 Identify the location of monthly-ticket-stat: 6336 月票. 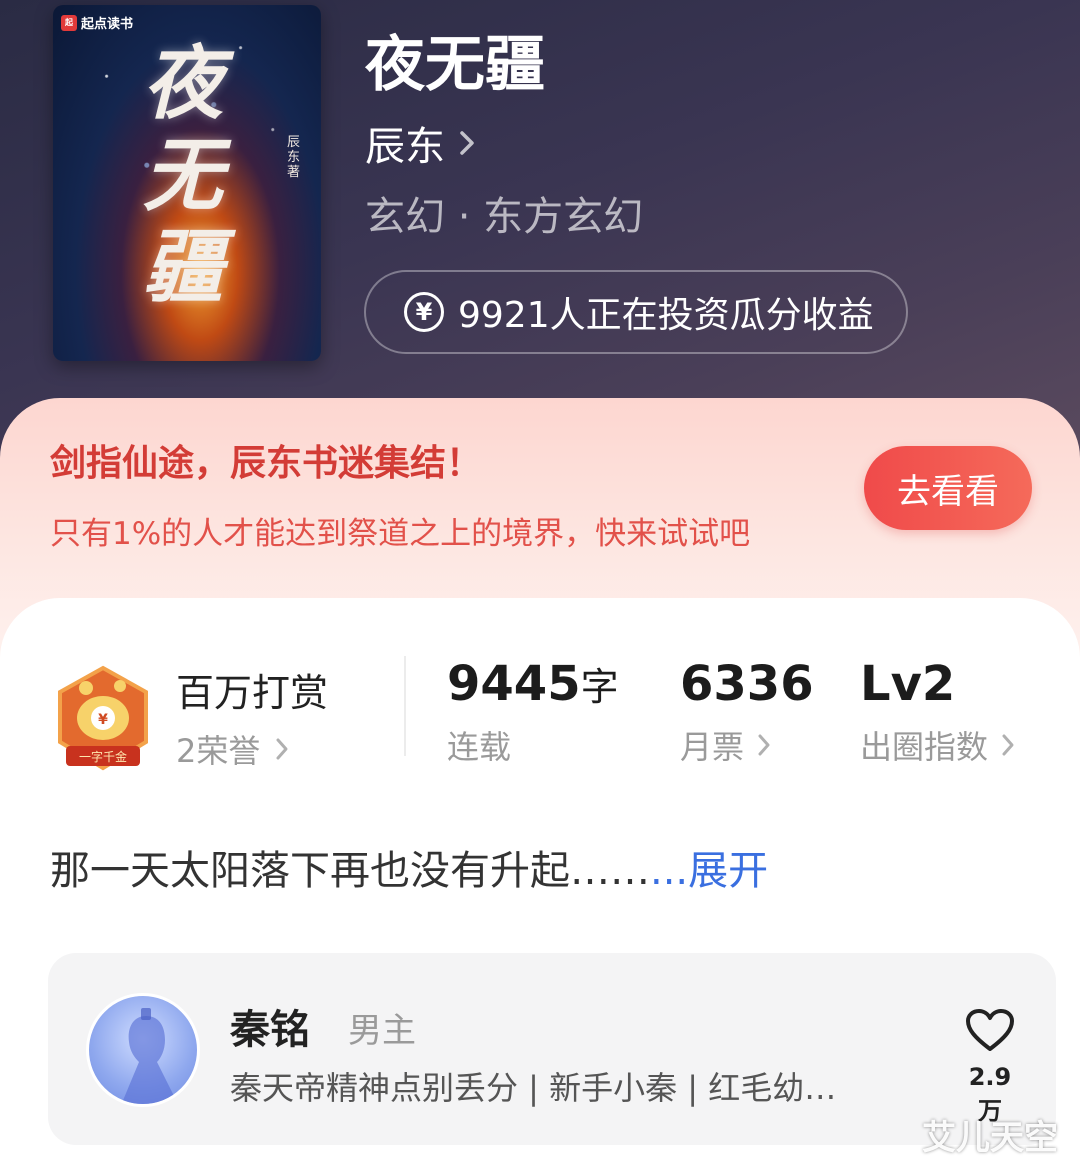
(747, 712).